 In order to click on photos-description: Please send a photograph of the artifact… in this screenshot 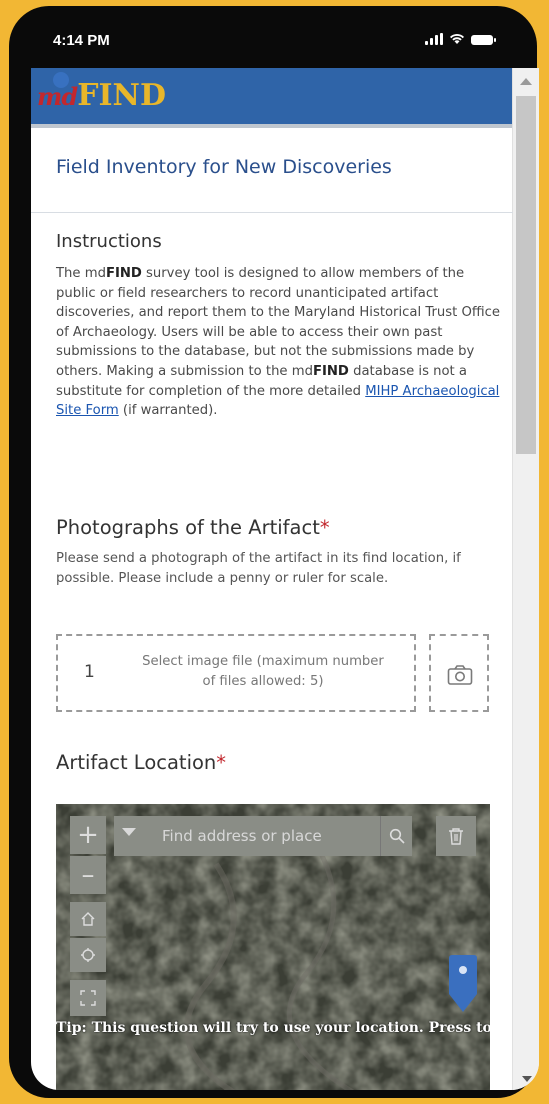, I will do `click(258, 568)`.